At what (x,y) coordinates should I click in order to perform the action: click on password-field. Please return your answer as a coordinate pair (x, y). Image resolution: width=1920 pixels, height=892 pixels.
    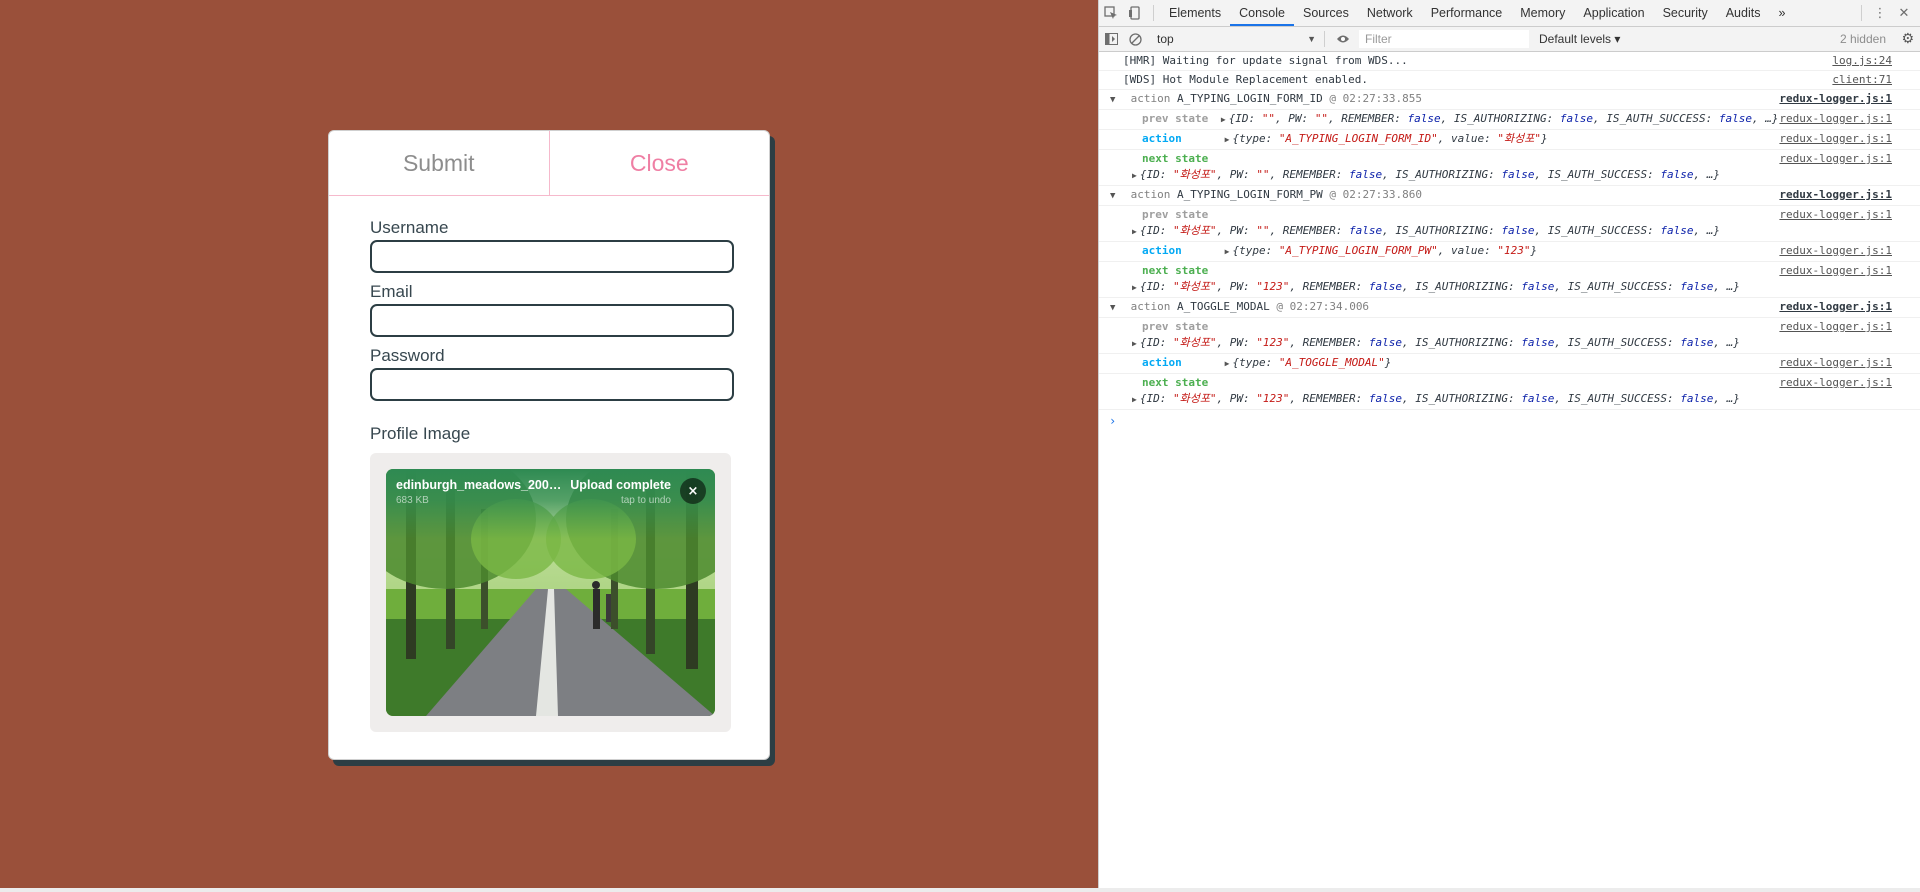
    Looking at the image, I should click on (552, 384).